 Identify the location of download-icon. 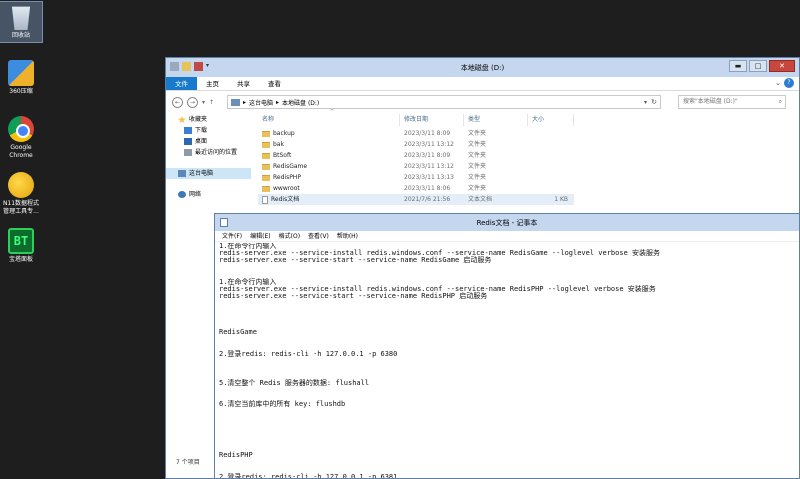
(188, 130).